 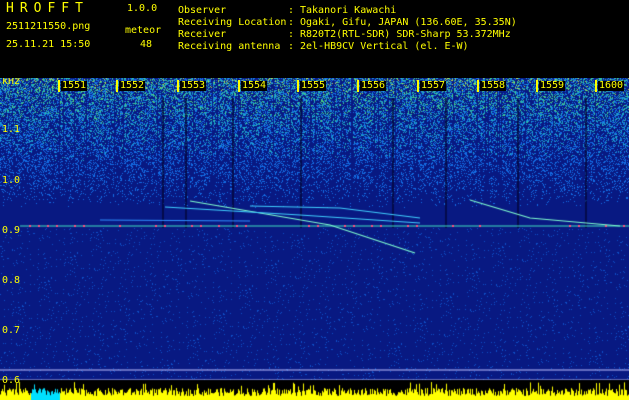 I want to click on info-key: Receiver, so click(x=202, y=34).